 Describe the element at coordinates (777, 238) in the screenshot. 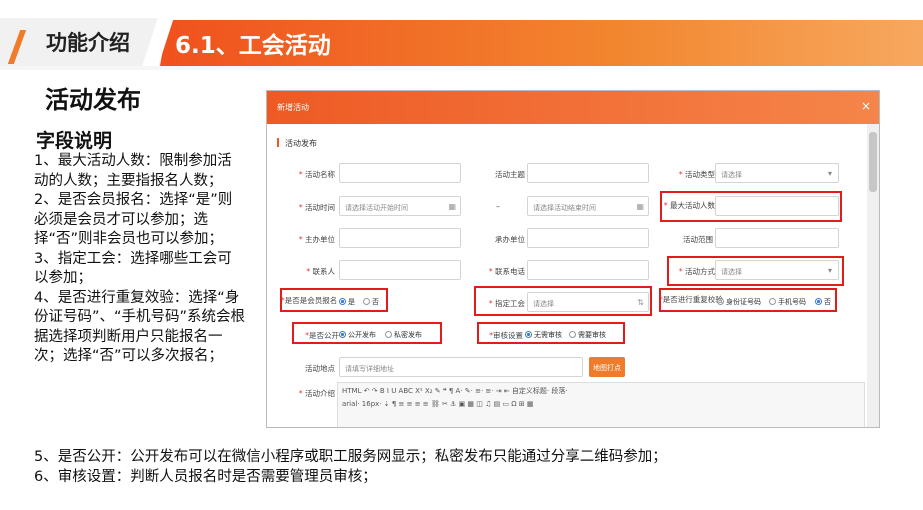

I see `activity-scope-input` at that location.